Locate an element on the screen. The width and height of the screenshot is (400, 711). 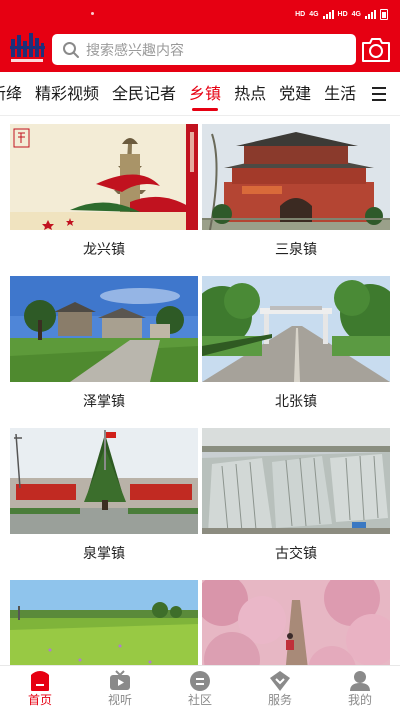
bottom-nav: 首页 视听 社区 服务 我的 is located at coordinates (200, 688).